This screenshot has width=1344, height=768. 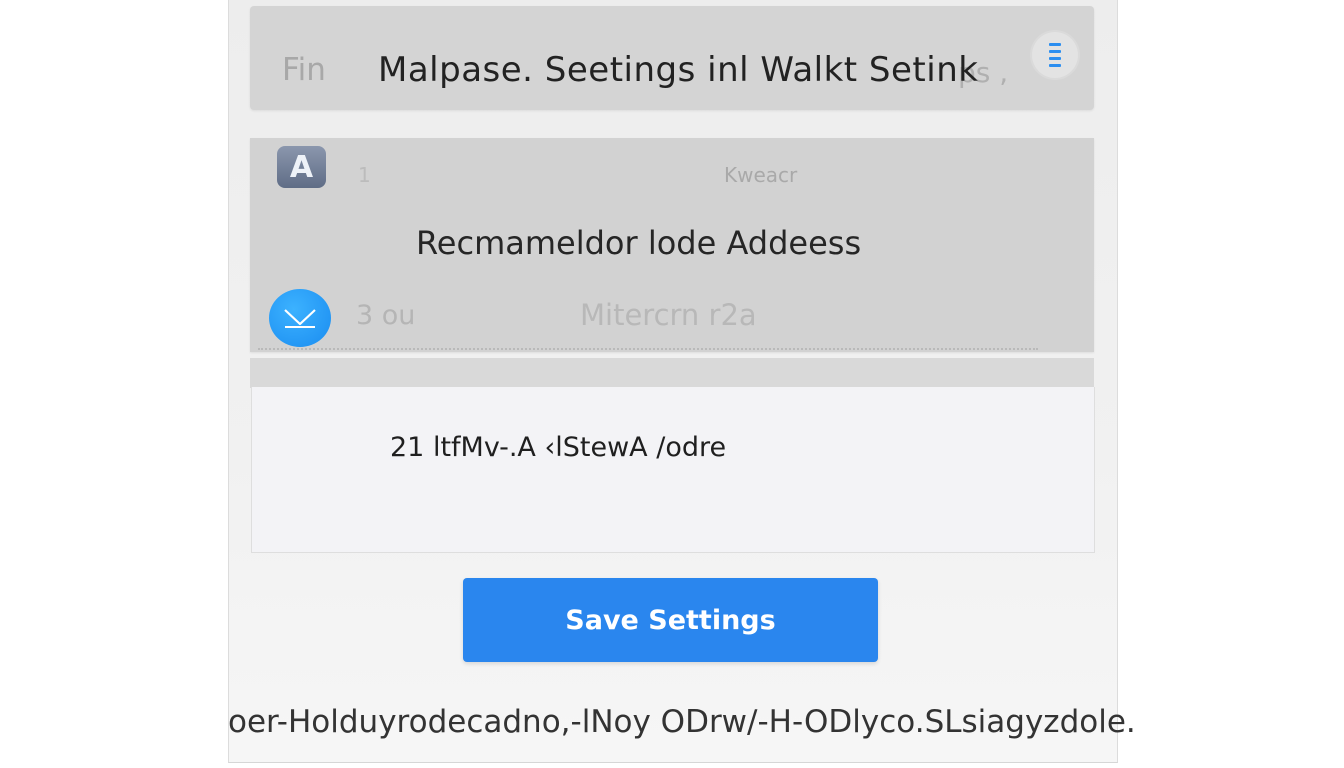 I want to click on section-band, so click(x=672, y=373).